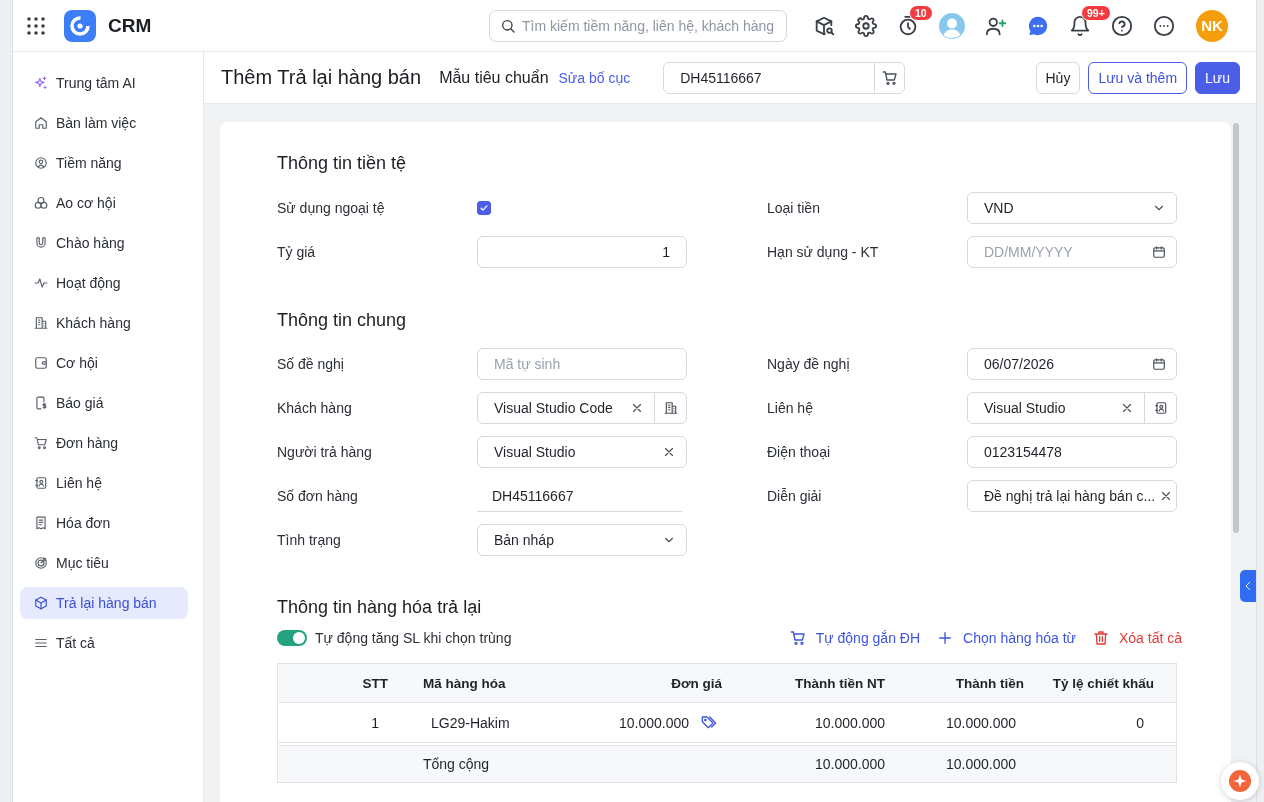  What do you see at coordinates (380, 607) in the screenshot?
I see `section-title: Thông tin hàng hóa trả lại` at bounding box center [380, 607].